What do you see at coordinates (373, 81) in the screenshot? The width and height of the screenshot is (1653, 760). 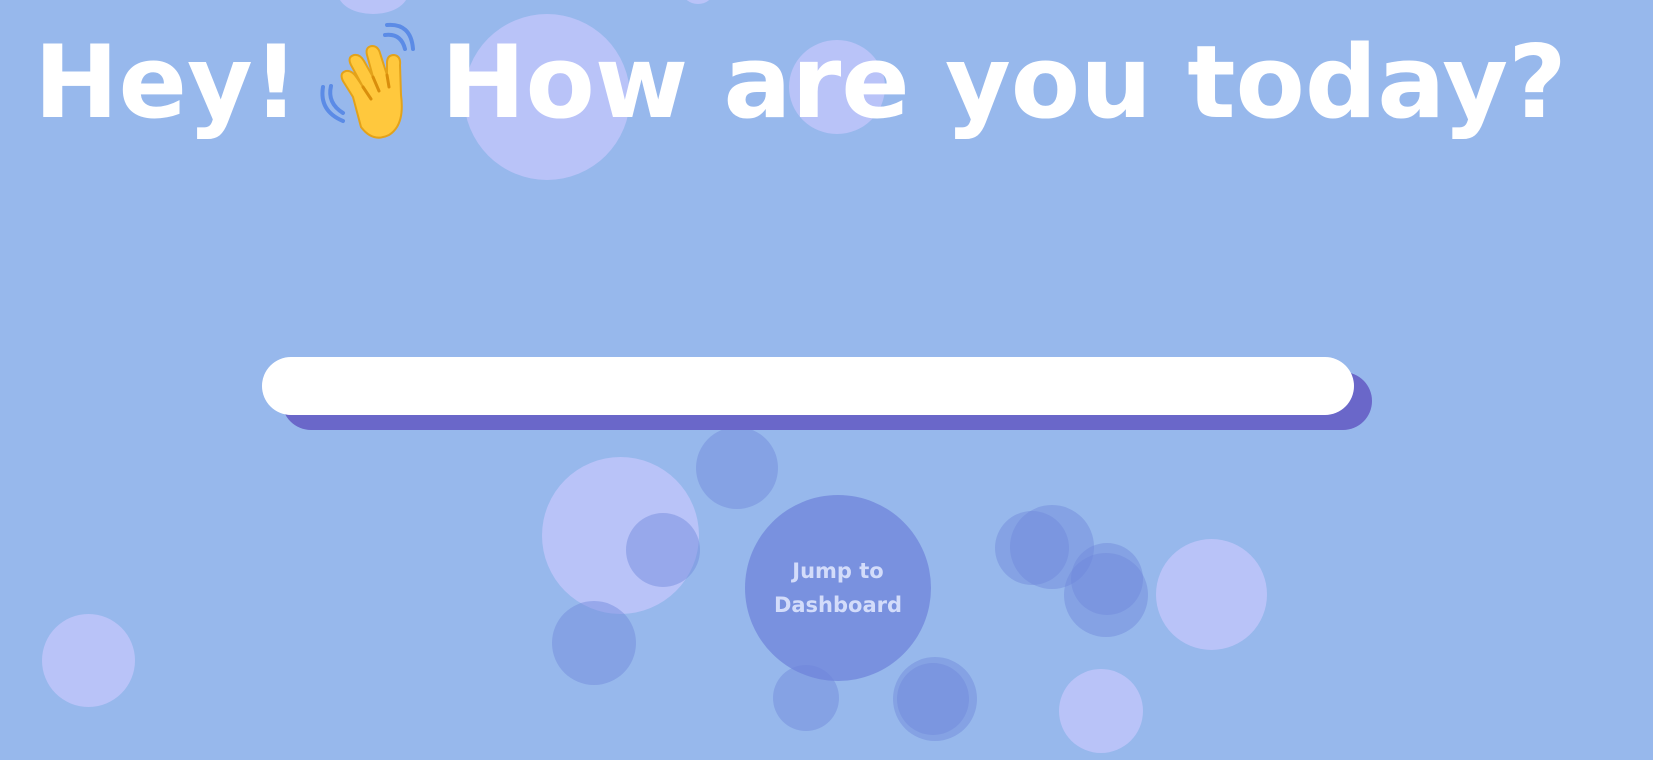 I see `waving-hand-icon` at bounding box center [373, 81].